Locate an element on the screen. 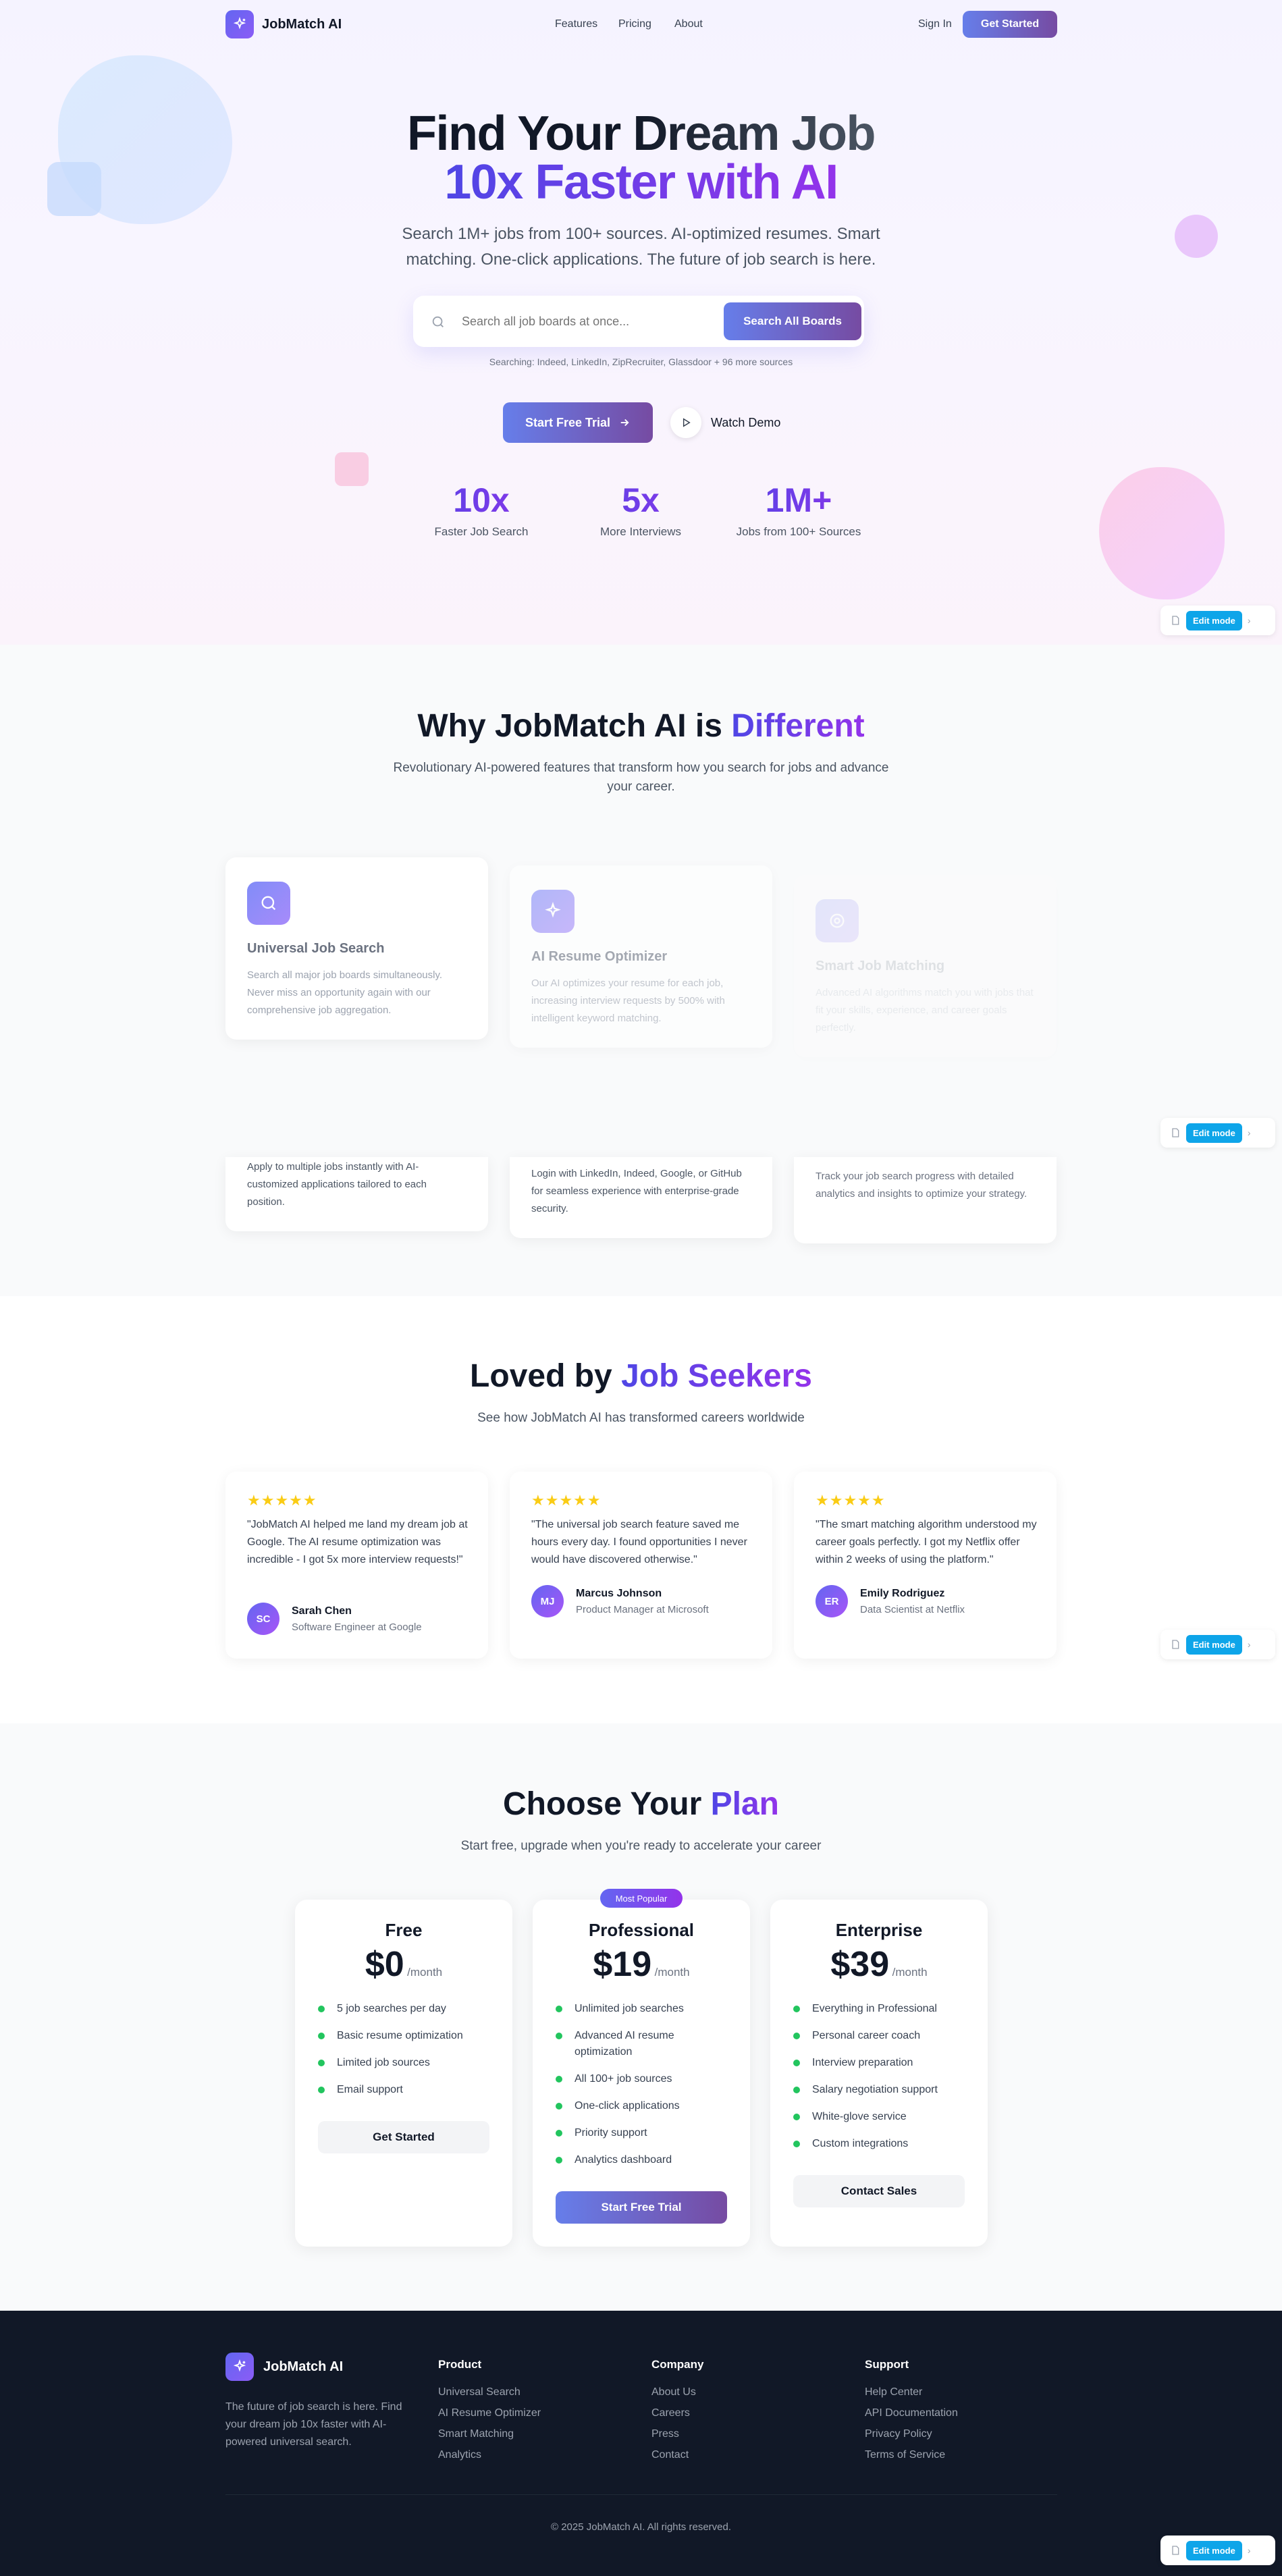  stat-number-3: 1M+ is located at coordinates (798, 500).